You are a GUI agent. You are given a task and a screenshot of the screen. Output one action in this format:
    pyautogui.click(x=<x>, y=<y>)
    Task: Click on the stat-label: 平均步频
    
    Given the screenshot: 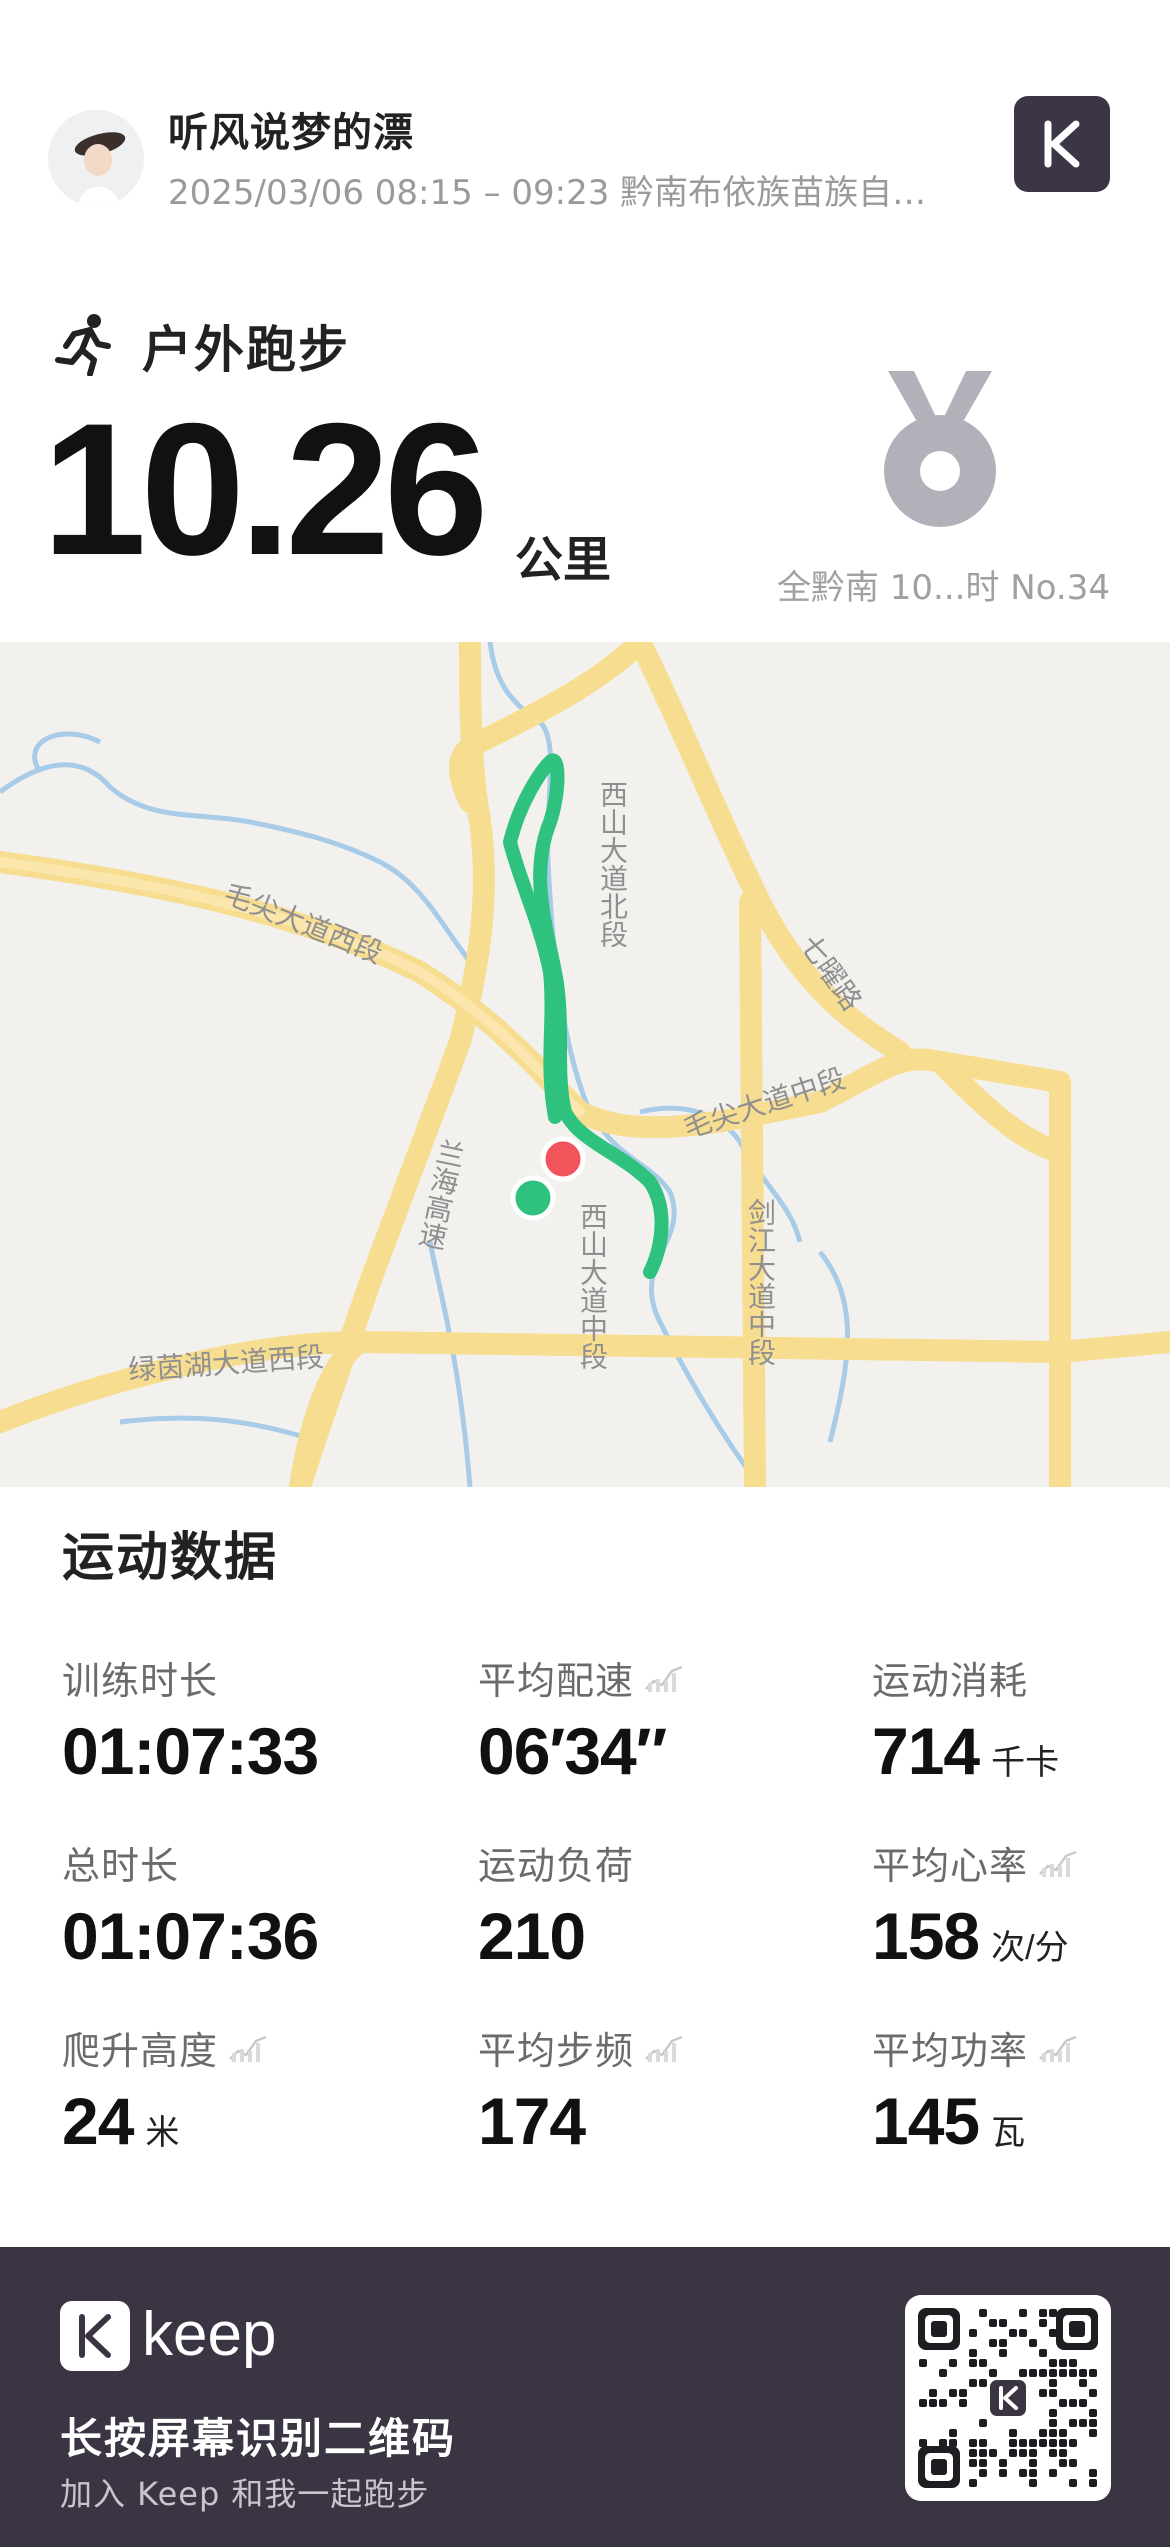 What is the action you would take?
    pyautogui.click(x=658, y=2047)
    